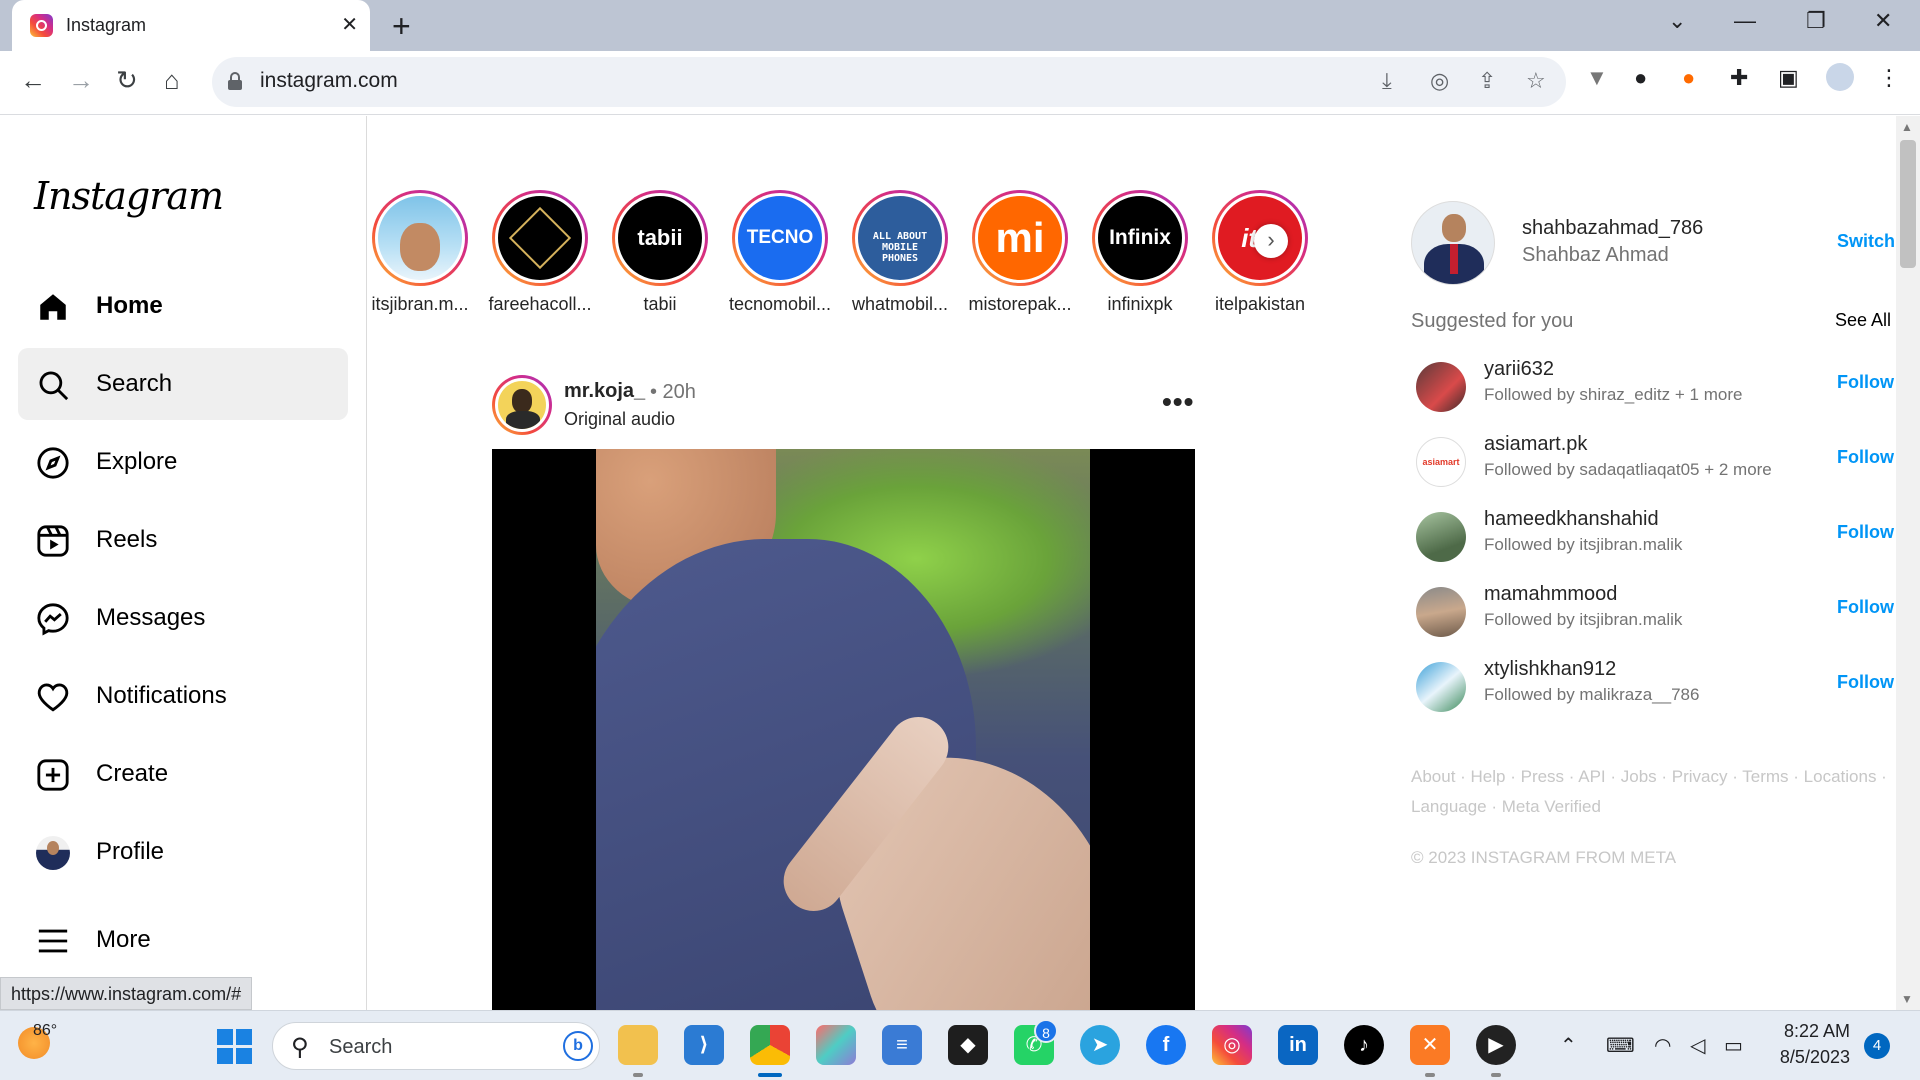  What do you see at coordinates (1232, 1045) in the screenshot?
I see `instagram-icon: ◎` at bounding box center [1232, 1045].